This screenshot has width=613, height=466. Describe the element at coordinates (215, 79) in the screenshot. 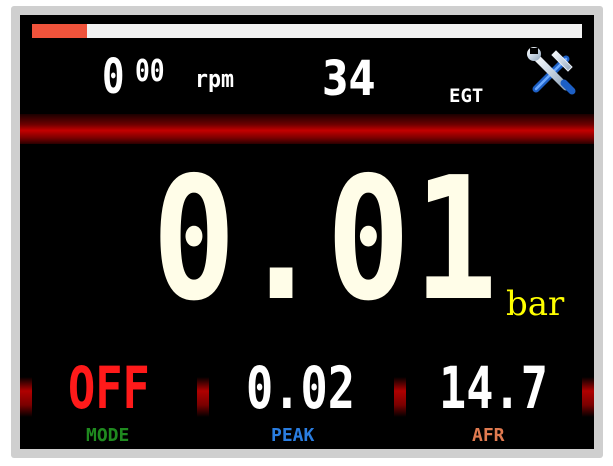

I see `rpm-unit-label: rpm` at that location.